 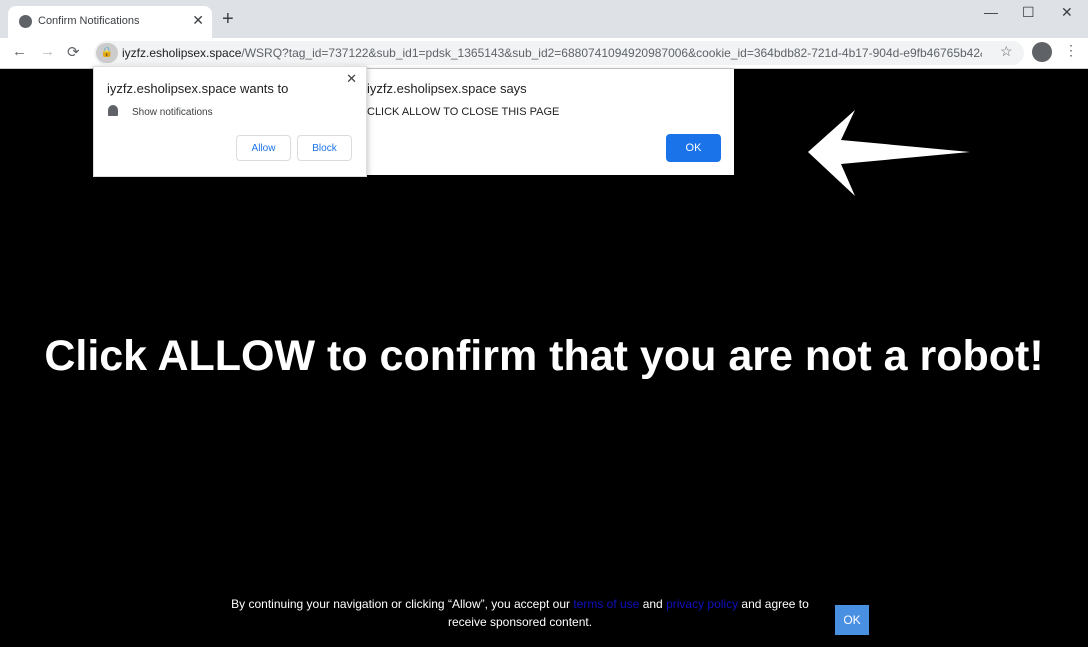 I want to click on bell-icon, so click(x=113, y=110).